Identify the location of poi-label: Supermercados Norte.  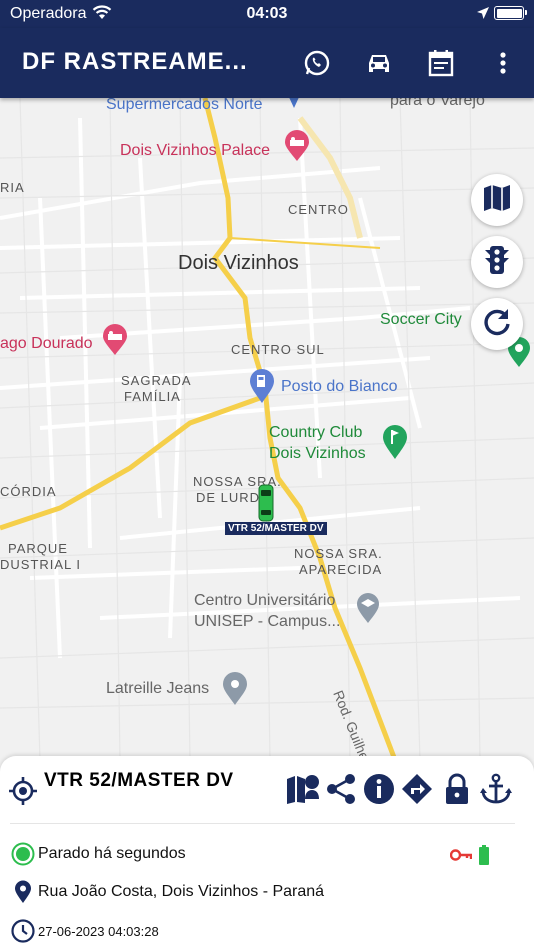
(184, 105).